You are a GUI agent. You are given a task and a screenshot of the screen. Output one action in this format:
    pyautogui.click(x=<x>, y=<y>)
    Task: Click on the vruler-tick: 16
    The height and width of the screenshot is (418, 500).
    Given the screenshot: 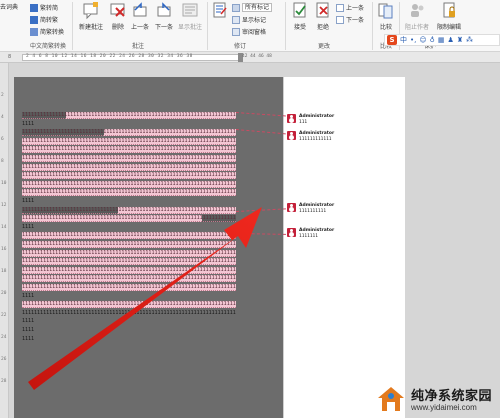 What is the action you would take?
    pyautogui.click(x=4, y=249)
    